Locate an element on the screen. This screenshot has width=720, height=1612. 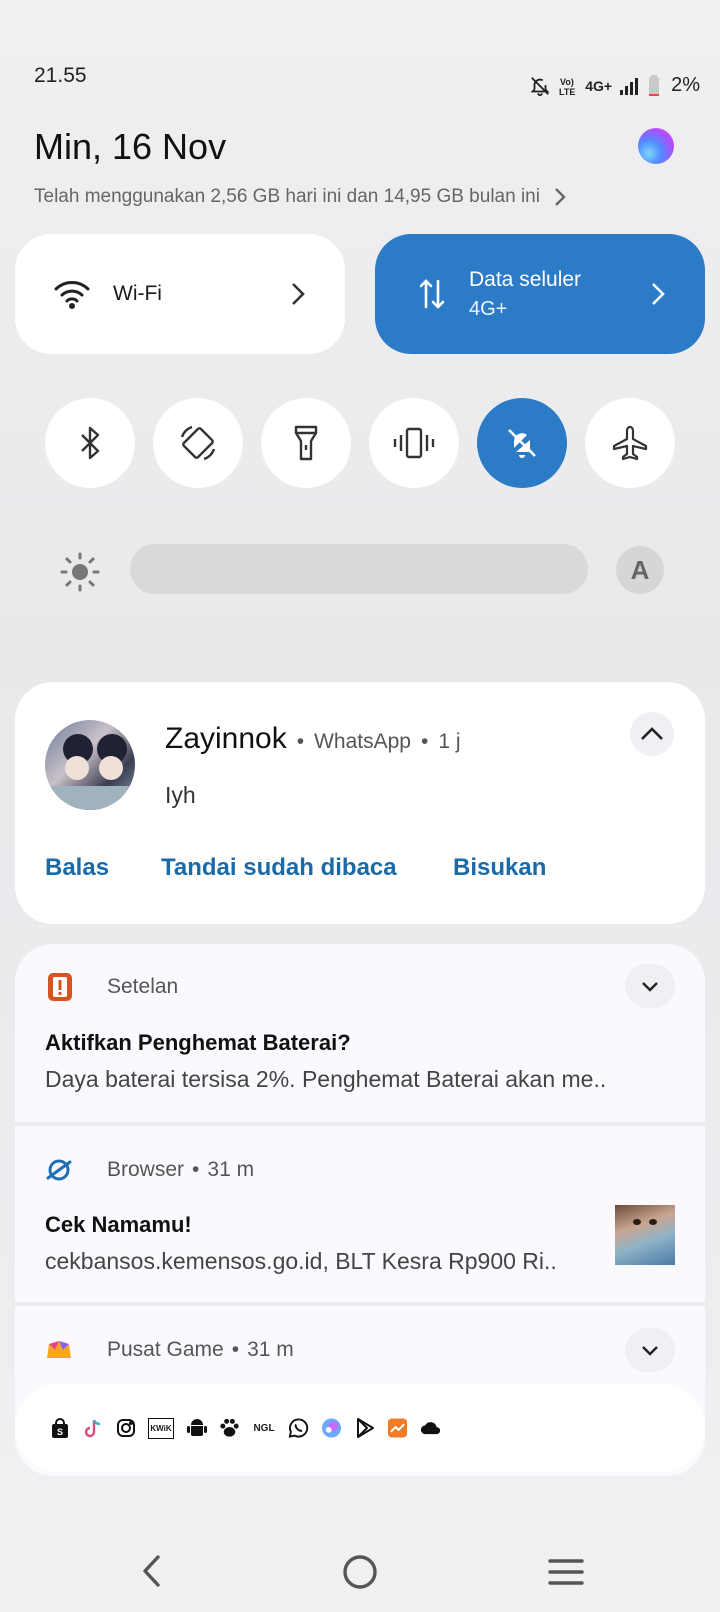
navigation-bar is located at coordinates (360, 1571).